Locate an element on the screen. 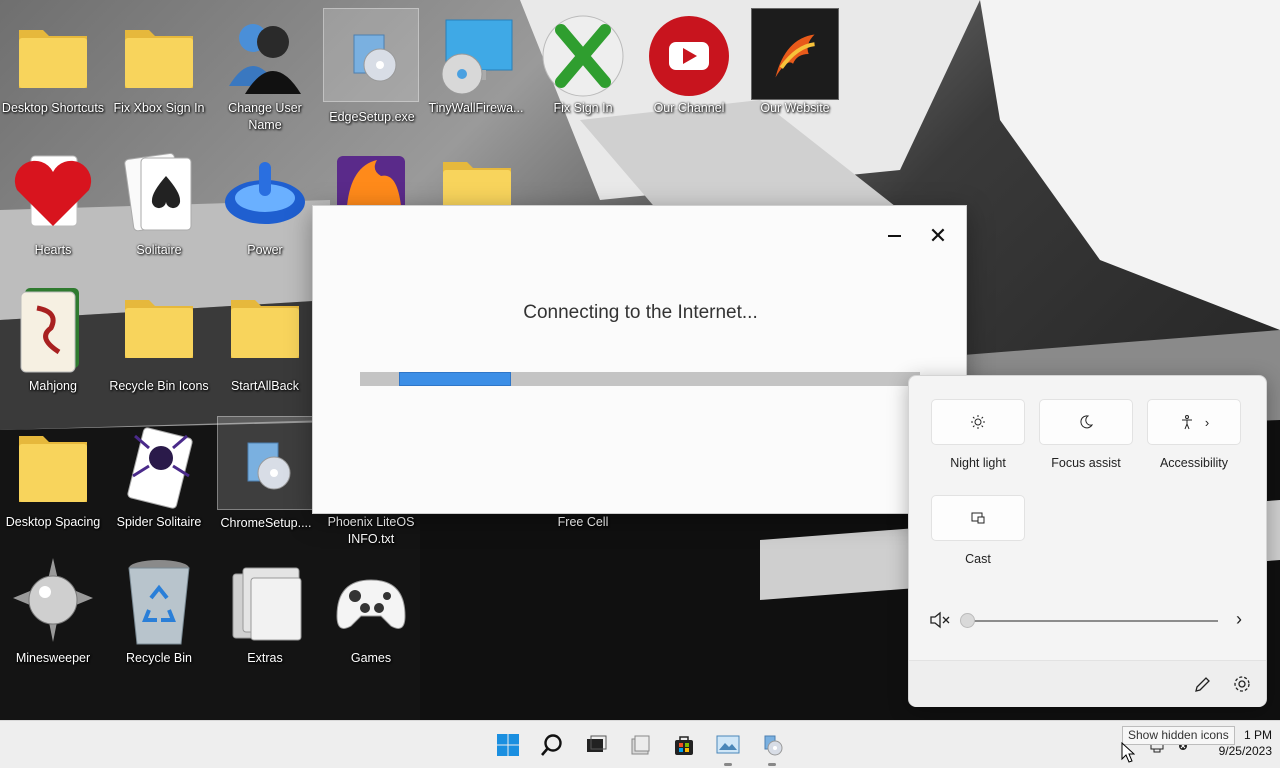  start-button is located at coordinates (508, 745).